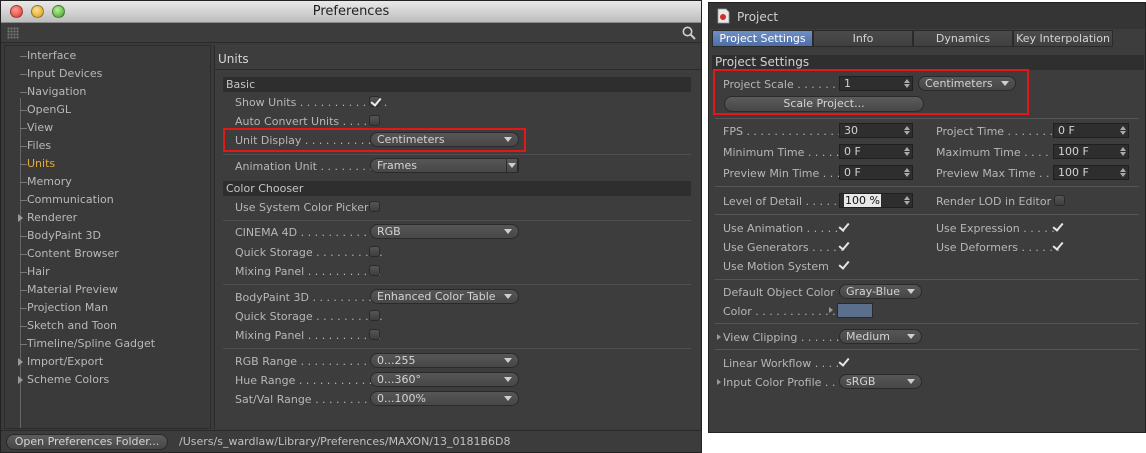 This screenshot has height=453, width=1146. What do you see at coordinates (308, 335) in the screenshot?
I see `mixing-panel-label-2: Mixing Panel . . . . . . . . . . .` at bounding box center [308, 335].